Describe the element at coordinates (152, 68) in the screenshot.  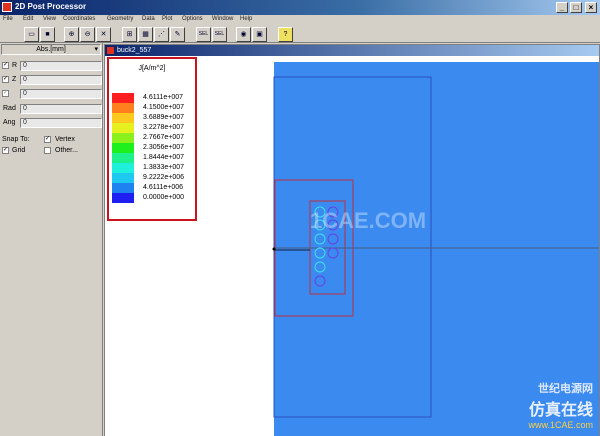
I see `legend-title: J[A/m^2]` at that location.